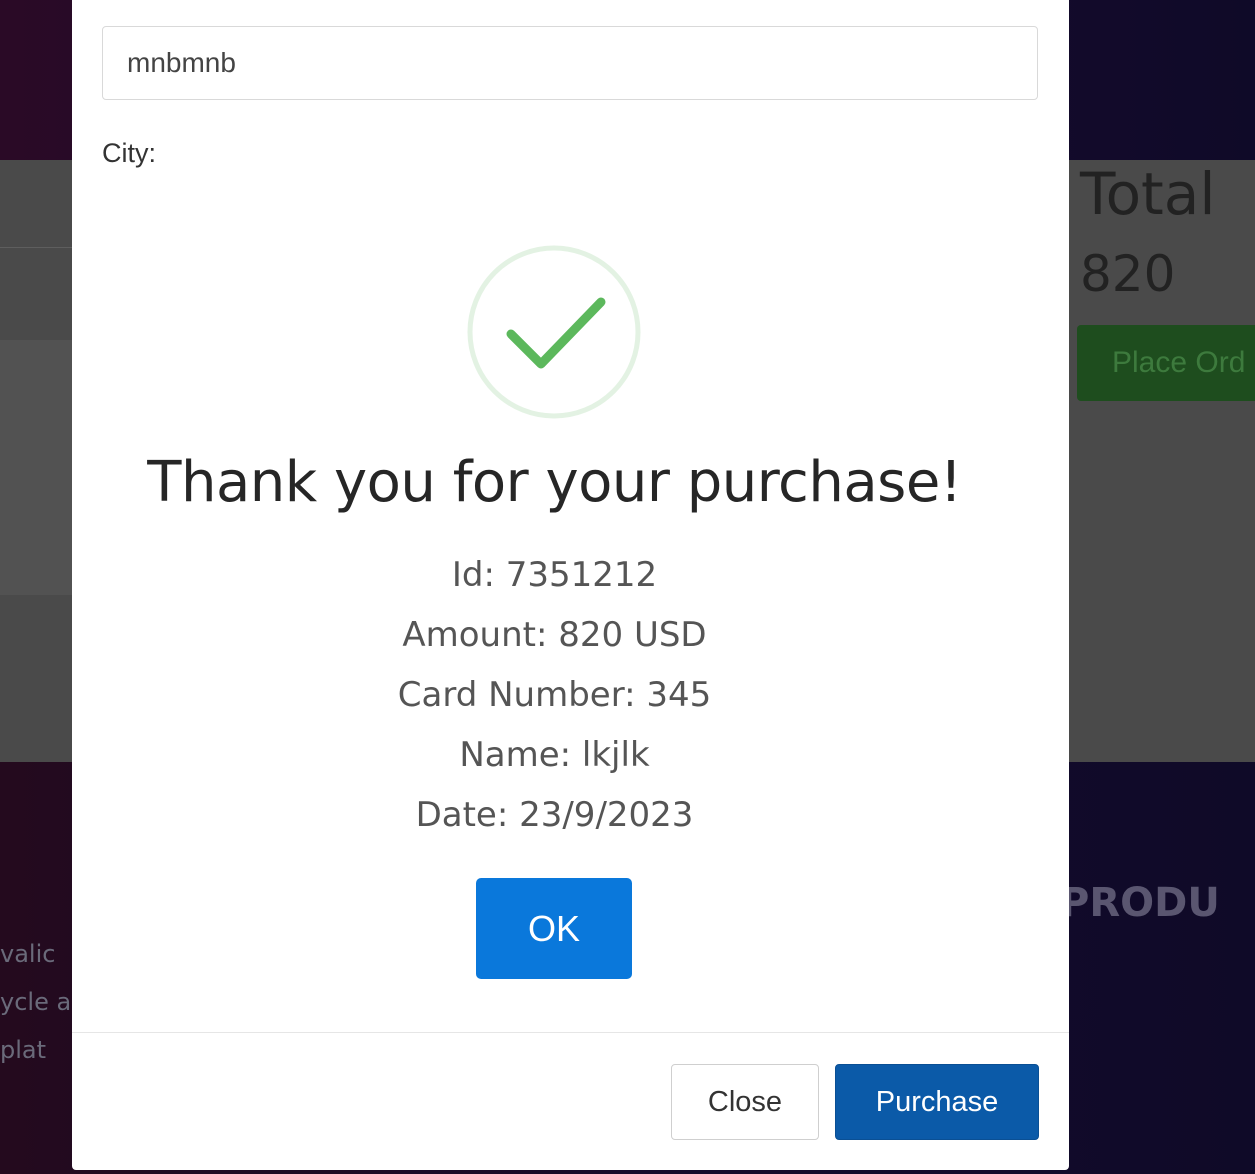  I want to click on purchase-card-number: Card Number: 345, so click(554, 695).